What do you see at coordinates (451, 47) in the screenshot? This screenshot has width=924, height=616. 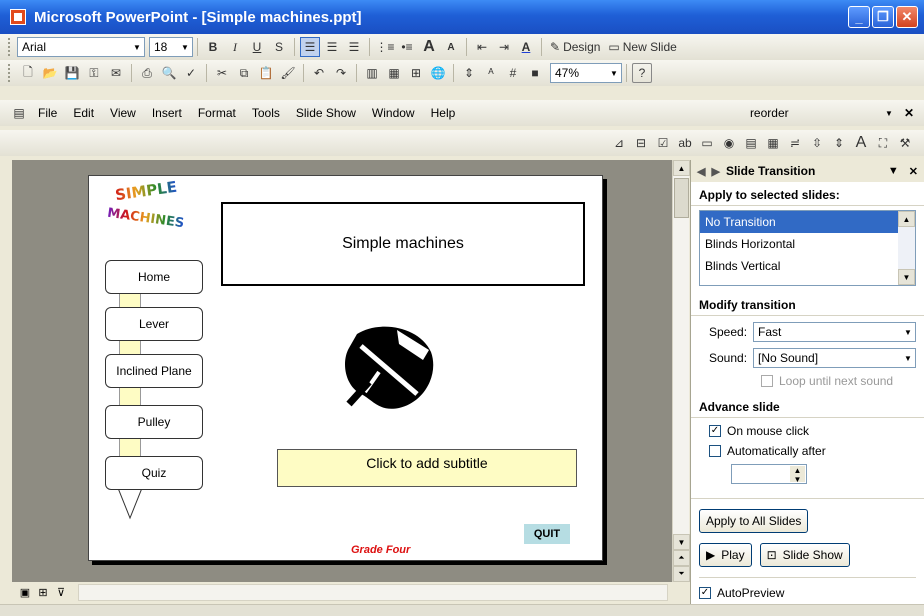 I see `decrease-font-icon: A` at bounding box center [451, 47].